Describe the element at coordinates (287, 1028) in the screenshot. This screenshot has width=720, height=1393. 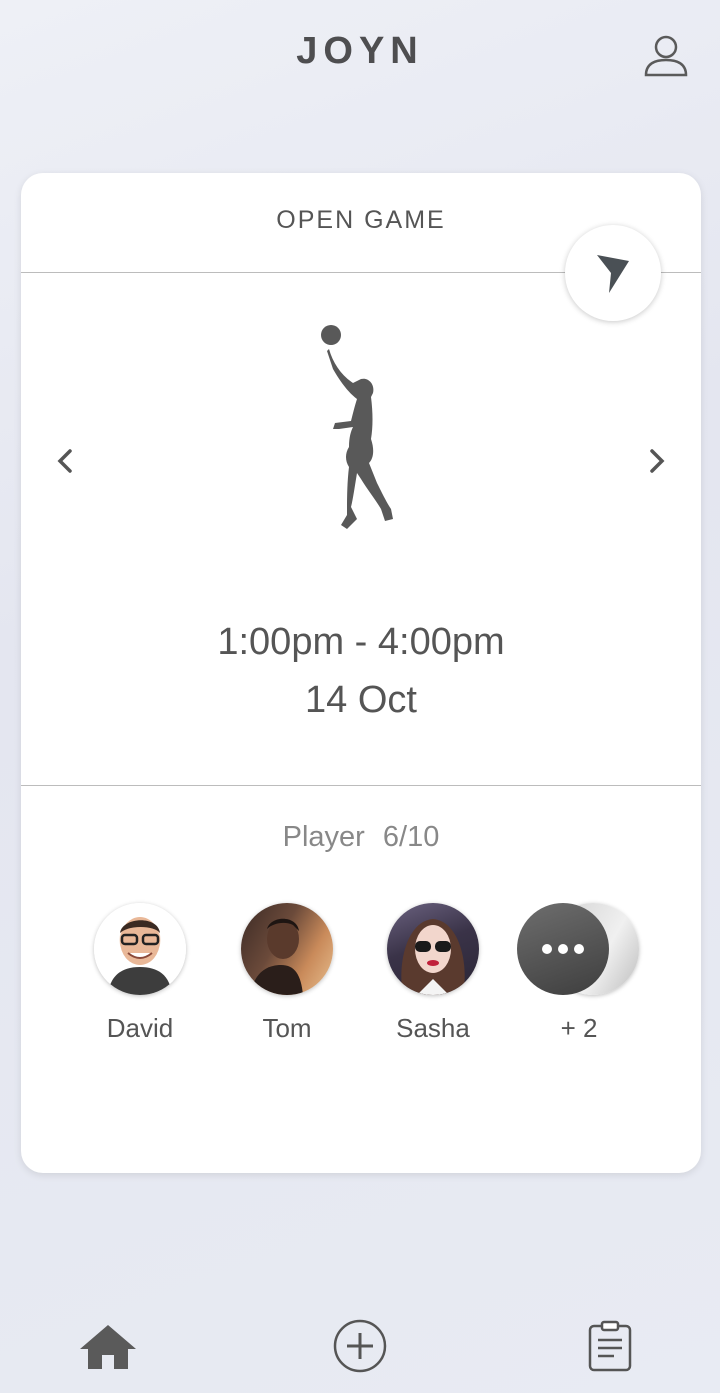
I see `player-name: Tom` at that location.